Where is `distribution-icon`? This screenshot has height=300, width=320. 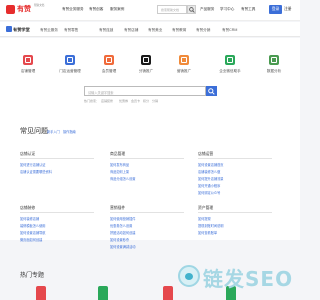
distribution-icon is located at coordinates (146, 60).